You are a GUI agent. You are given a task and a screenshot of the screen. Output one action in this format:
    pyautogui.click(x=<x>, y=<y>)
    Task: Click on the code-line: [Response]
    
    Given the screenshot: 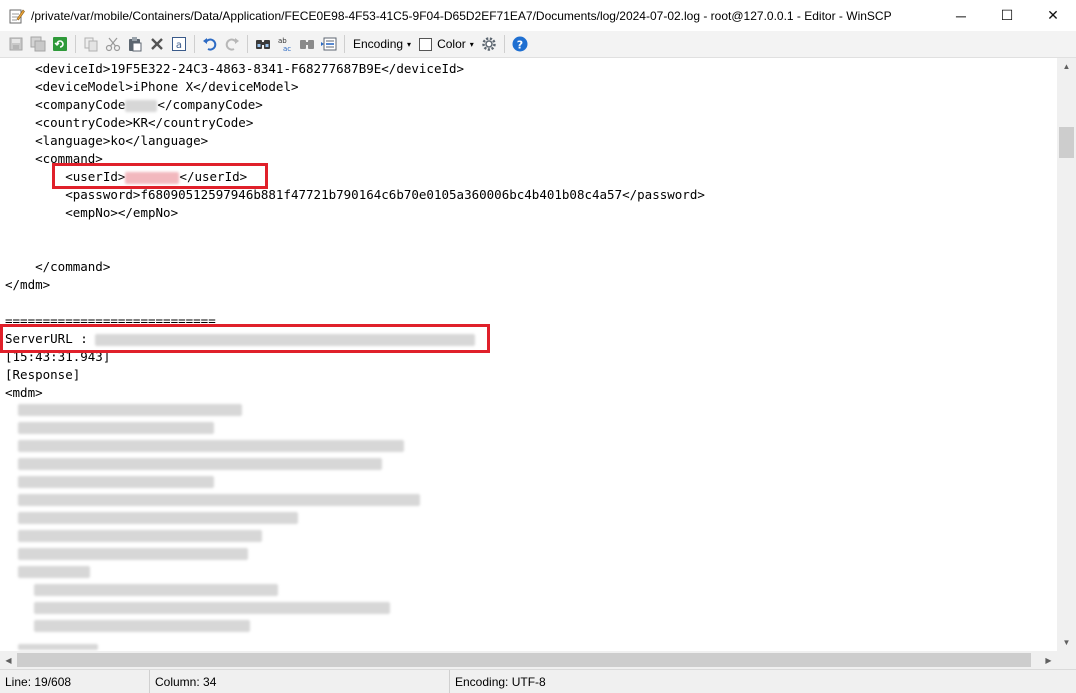 What is the action you would take?
    pyautogui.click(x=43, y=374)
    